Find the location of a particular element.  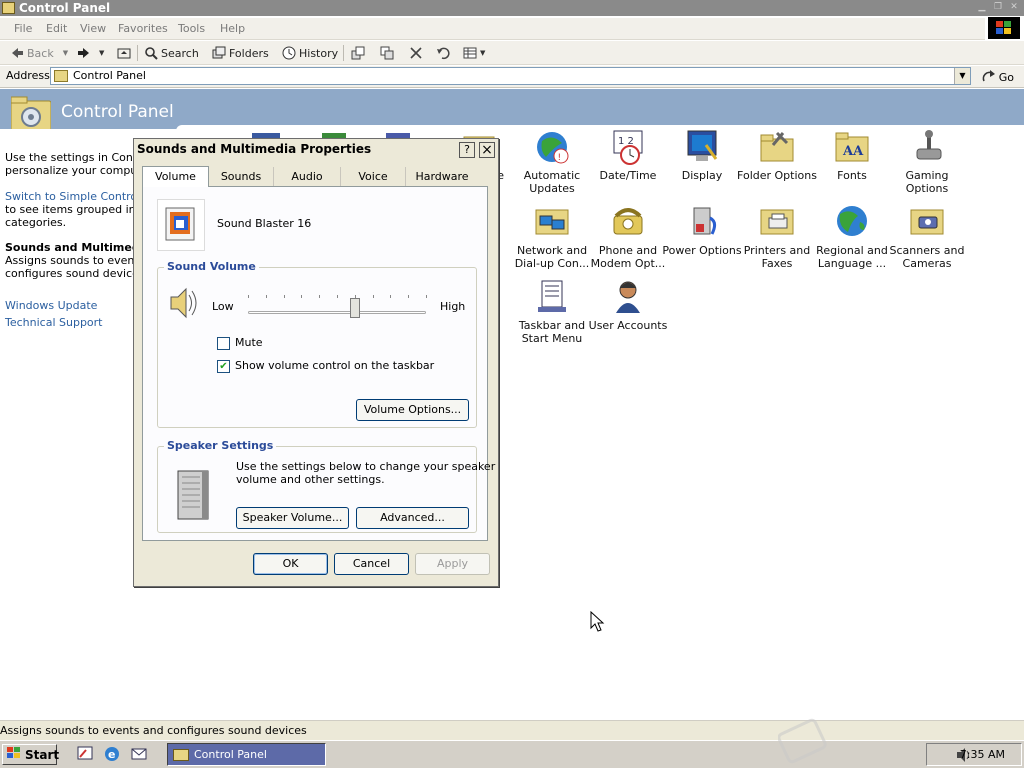

address-field: Control Panel ▼ is located at coordinates (510, 76).